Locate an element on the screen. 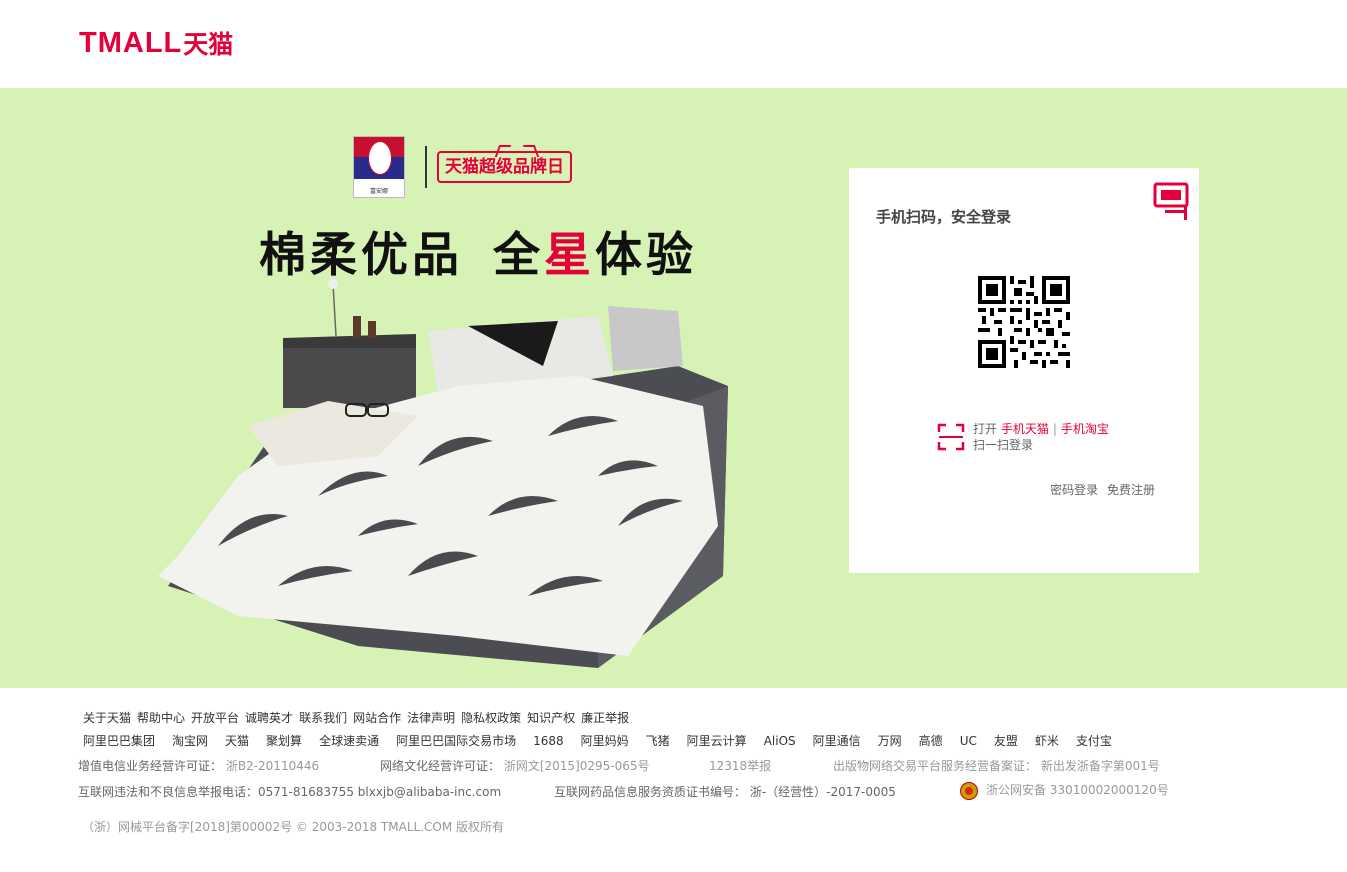 The width and height of the screenshot is (1347, 872). logo-en: TMALL is located at coordinates (131, 42).